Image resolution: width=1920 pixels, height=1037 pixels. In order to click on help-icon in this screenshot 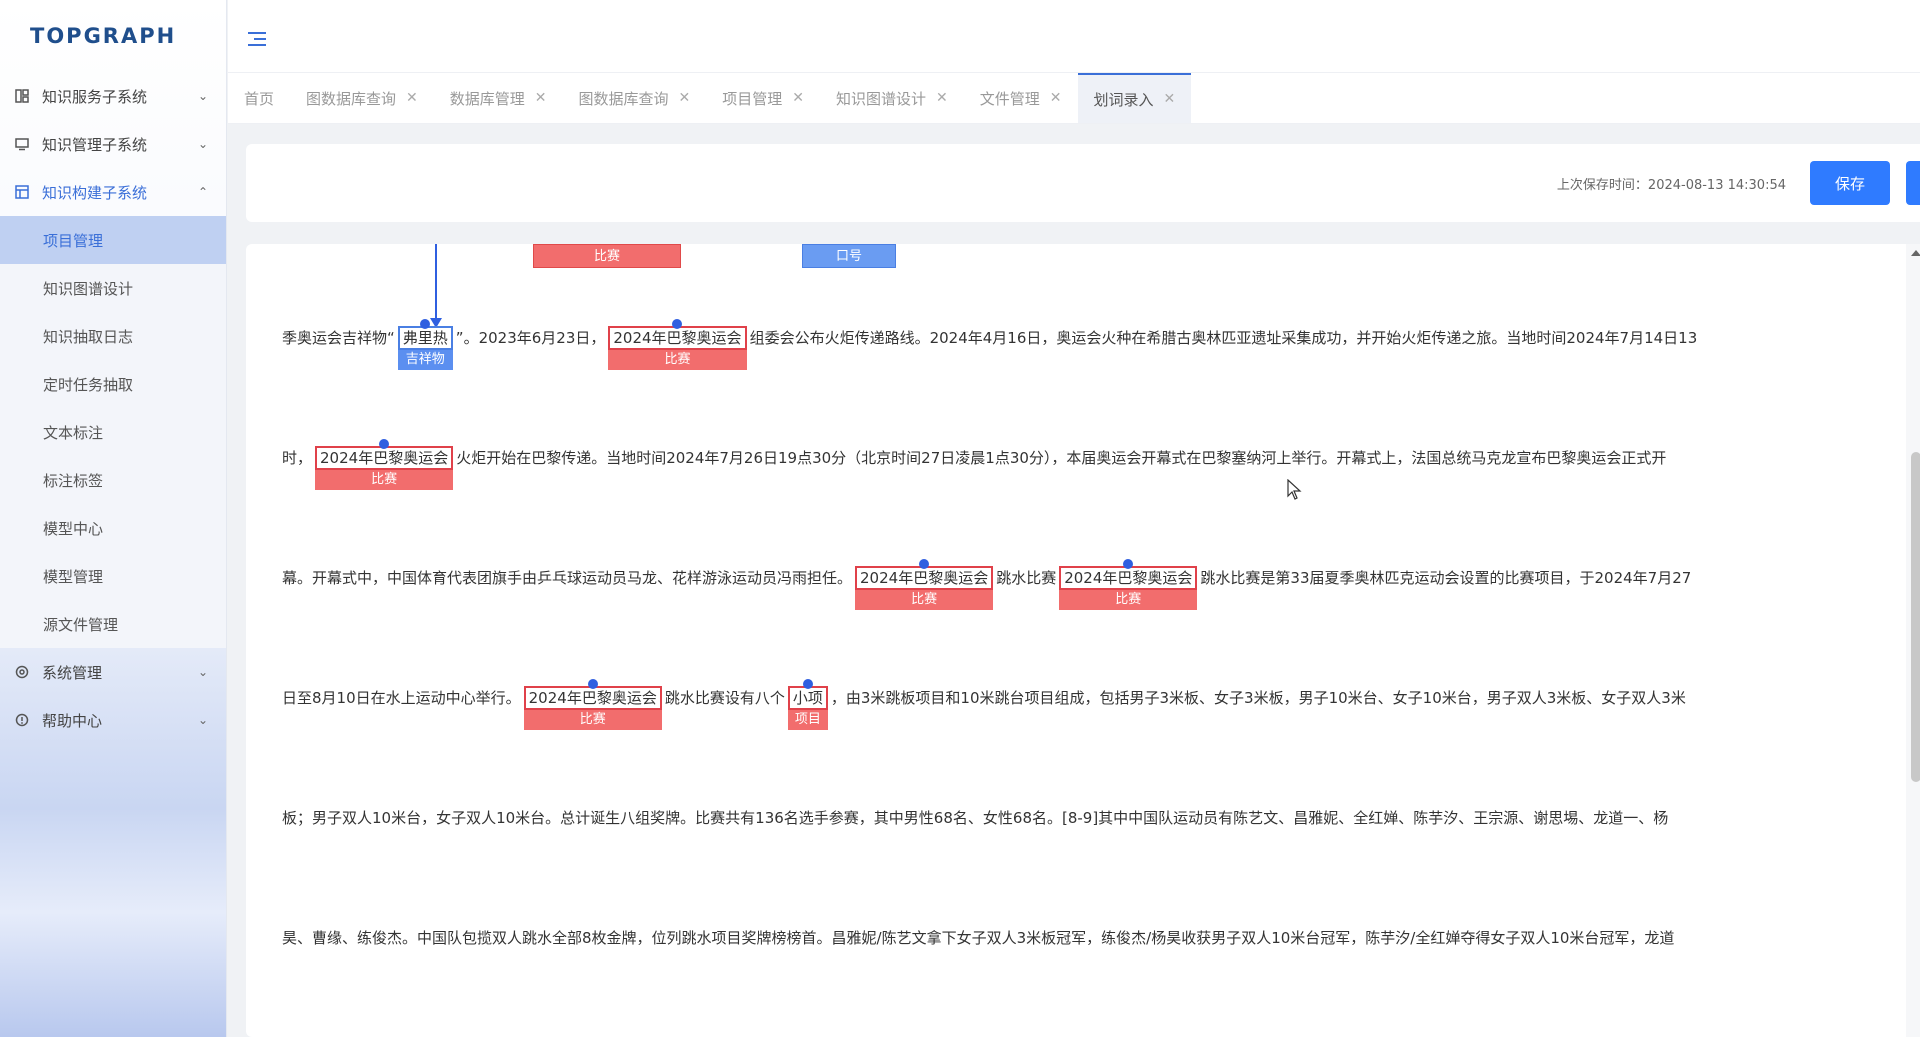, I will do `click(22, 720)`.